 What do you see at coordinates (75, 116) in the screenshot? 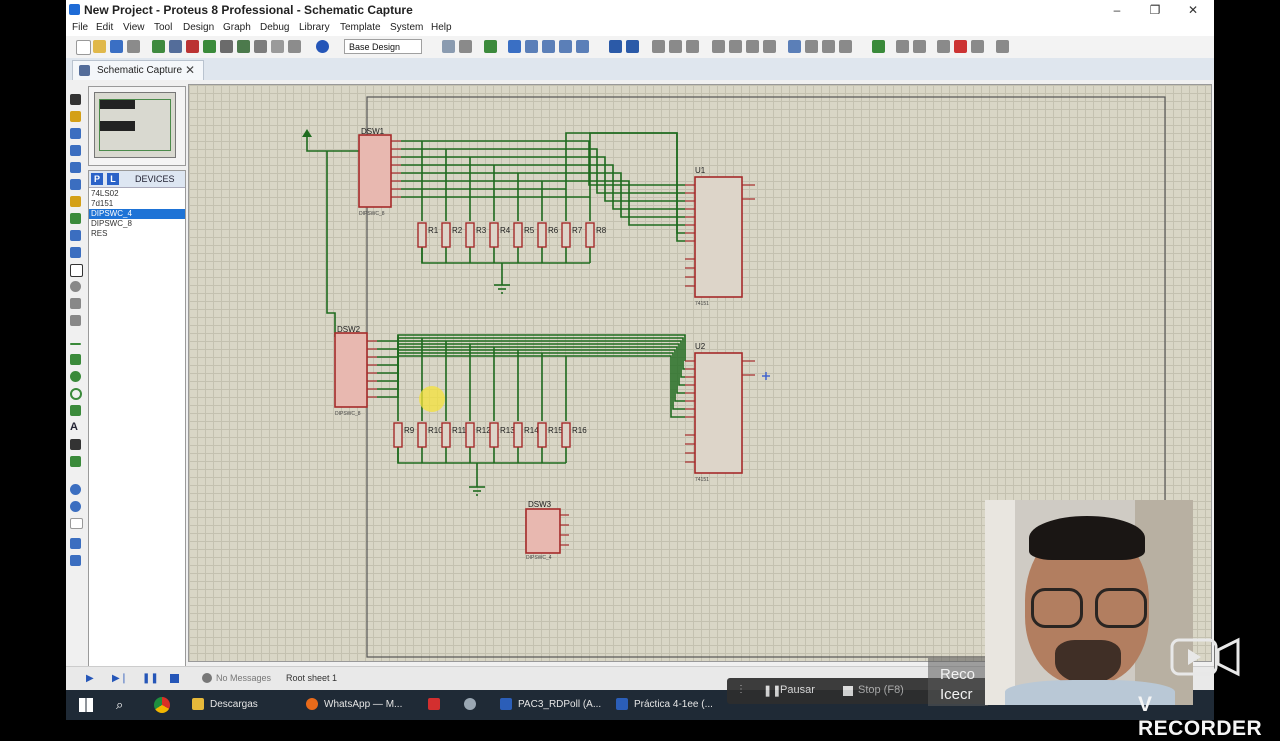
I see `component-mode-icon` at bounding box center [75, 116].